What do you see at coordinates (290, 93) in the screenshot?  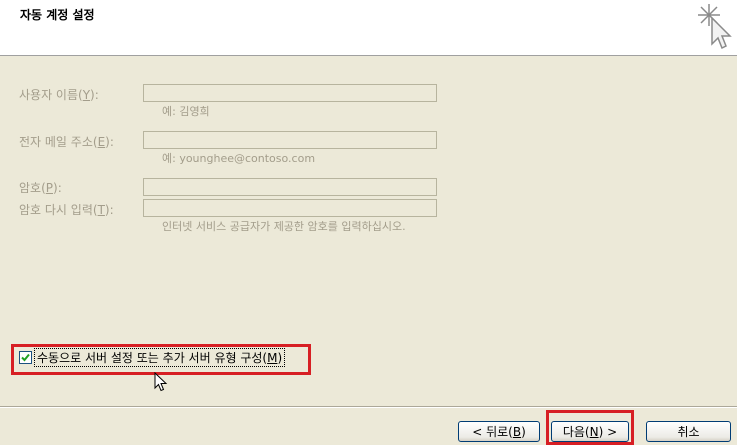 I see `user-name-field` at bounding box center [290, 93].